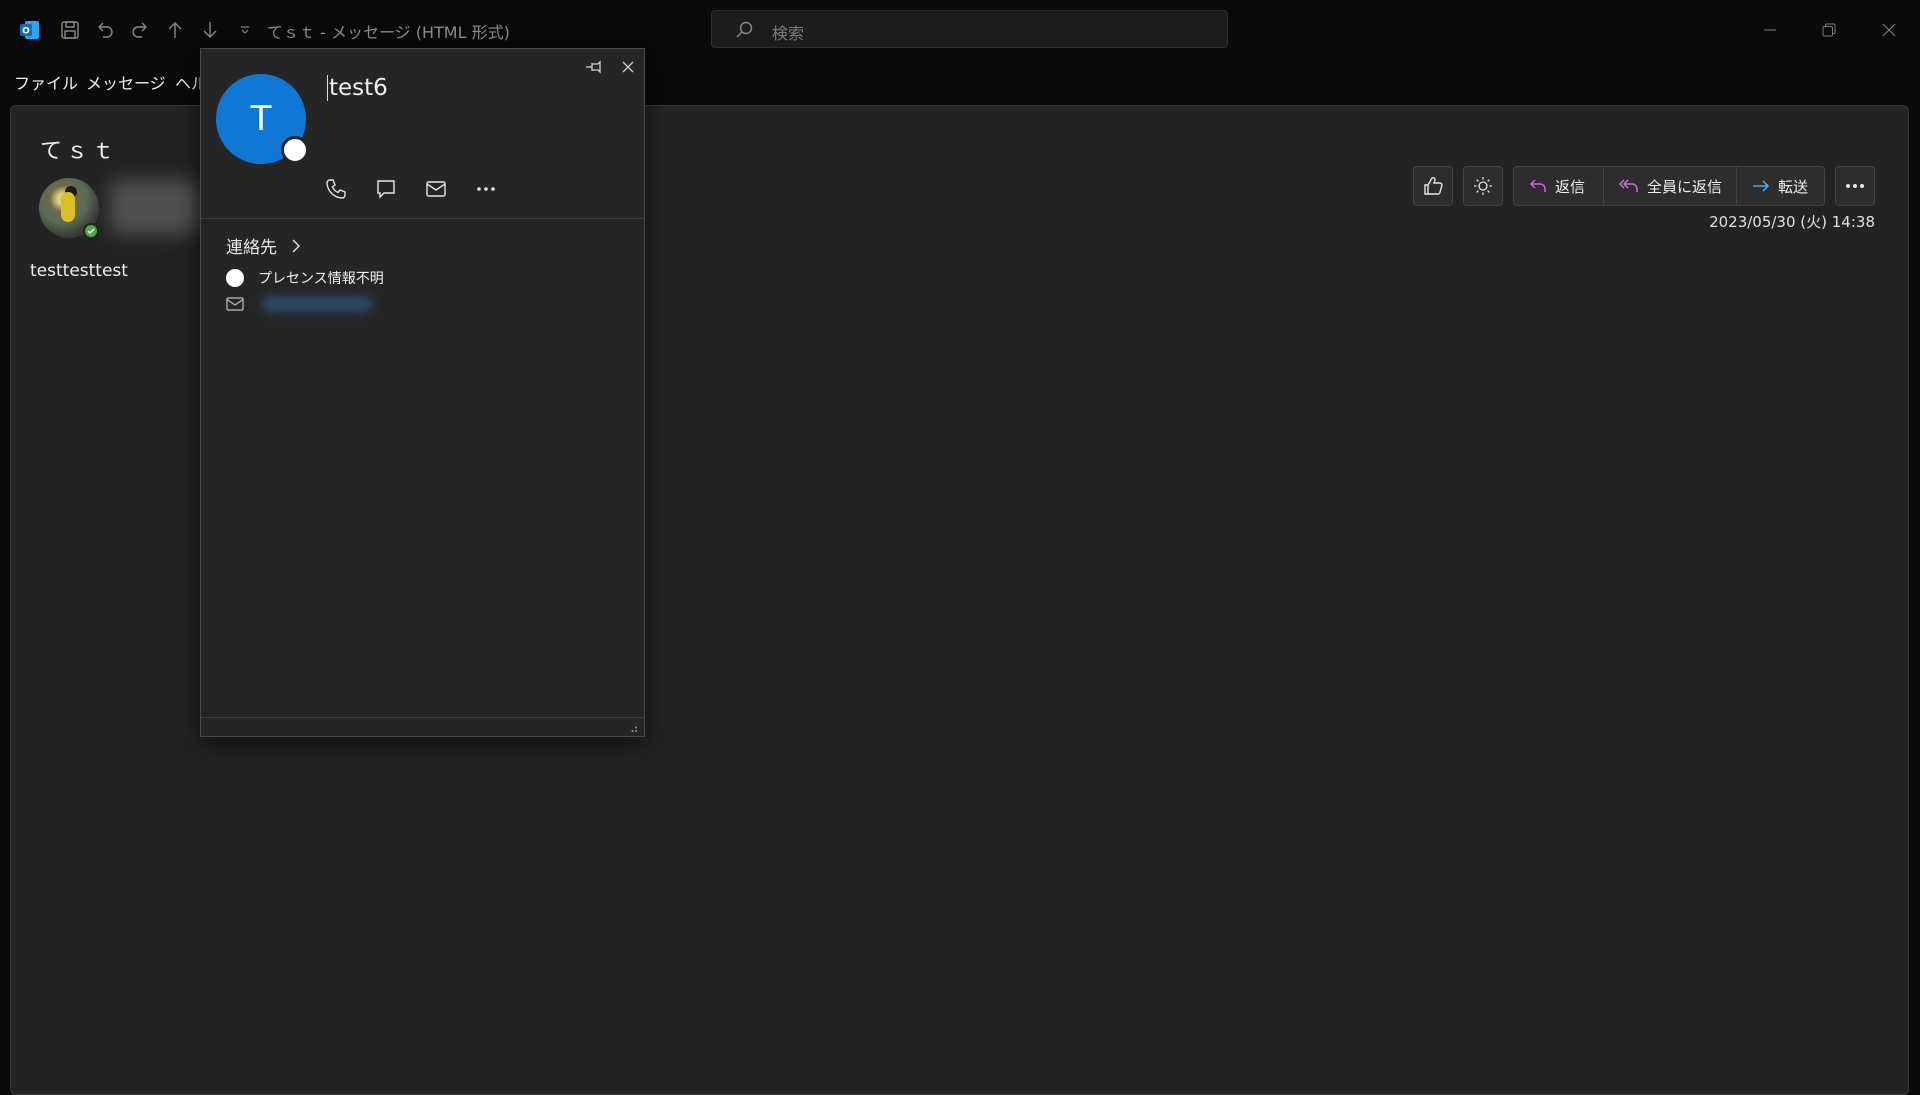  I want to click on more-contact-options-button, so click(486, 189).